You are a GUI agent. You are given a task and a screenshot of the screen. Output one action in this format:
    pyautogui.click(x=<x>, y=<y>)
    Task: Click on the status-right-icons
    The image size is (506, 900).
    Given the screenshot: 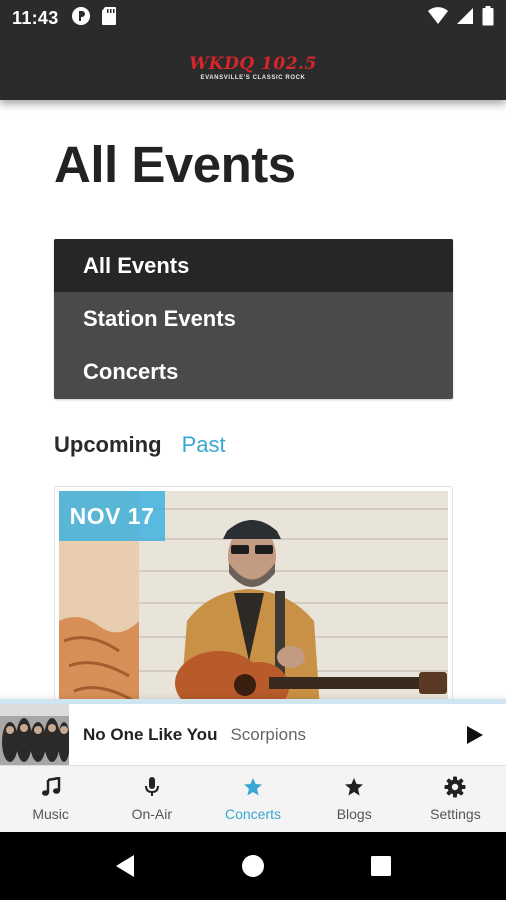 What is the action you would take?
    pyautogui.click(x=461, y=18)
    